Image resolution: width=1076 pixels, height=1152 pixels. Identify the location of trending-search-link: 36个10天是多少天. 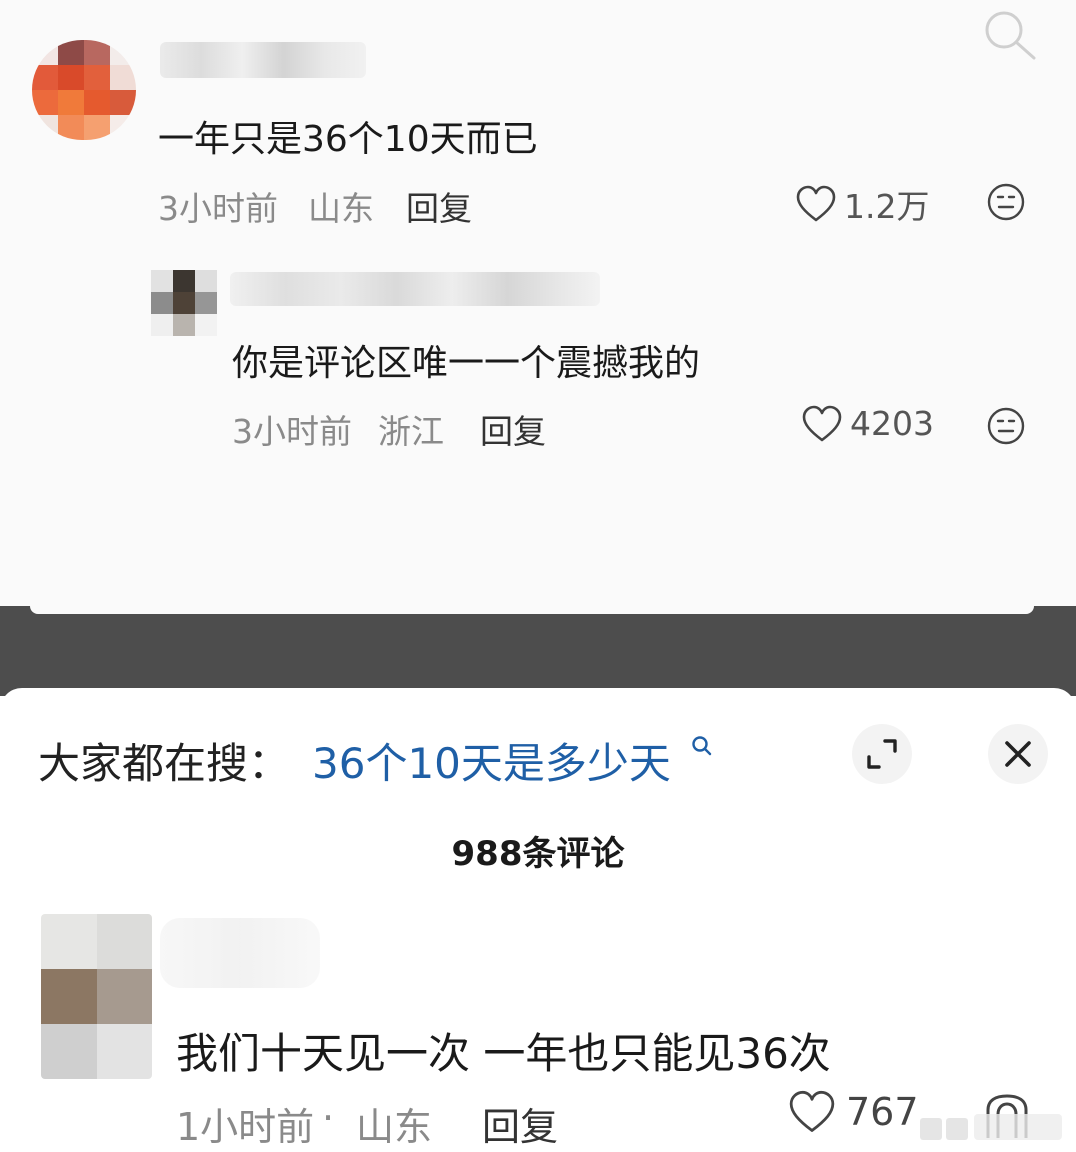
(491, 760).